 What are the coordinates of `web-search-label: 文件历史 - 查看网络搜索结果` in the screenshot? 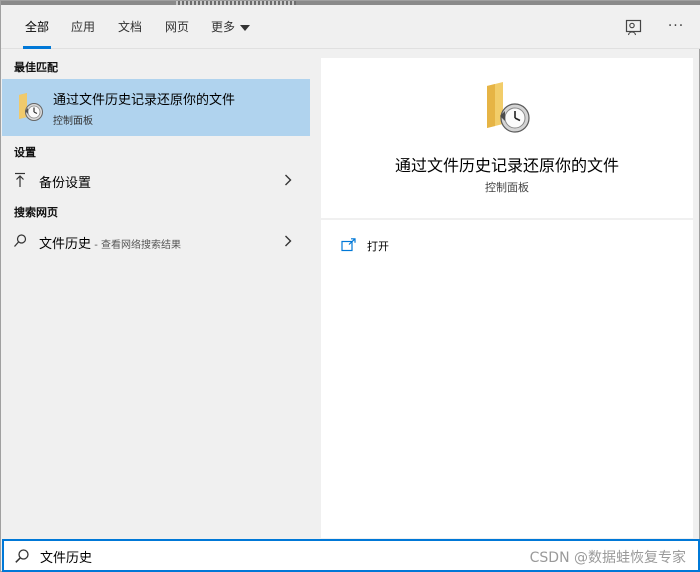 It's located at (110, 242).